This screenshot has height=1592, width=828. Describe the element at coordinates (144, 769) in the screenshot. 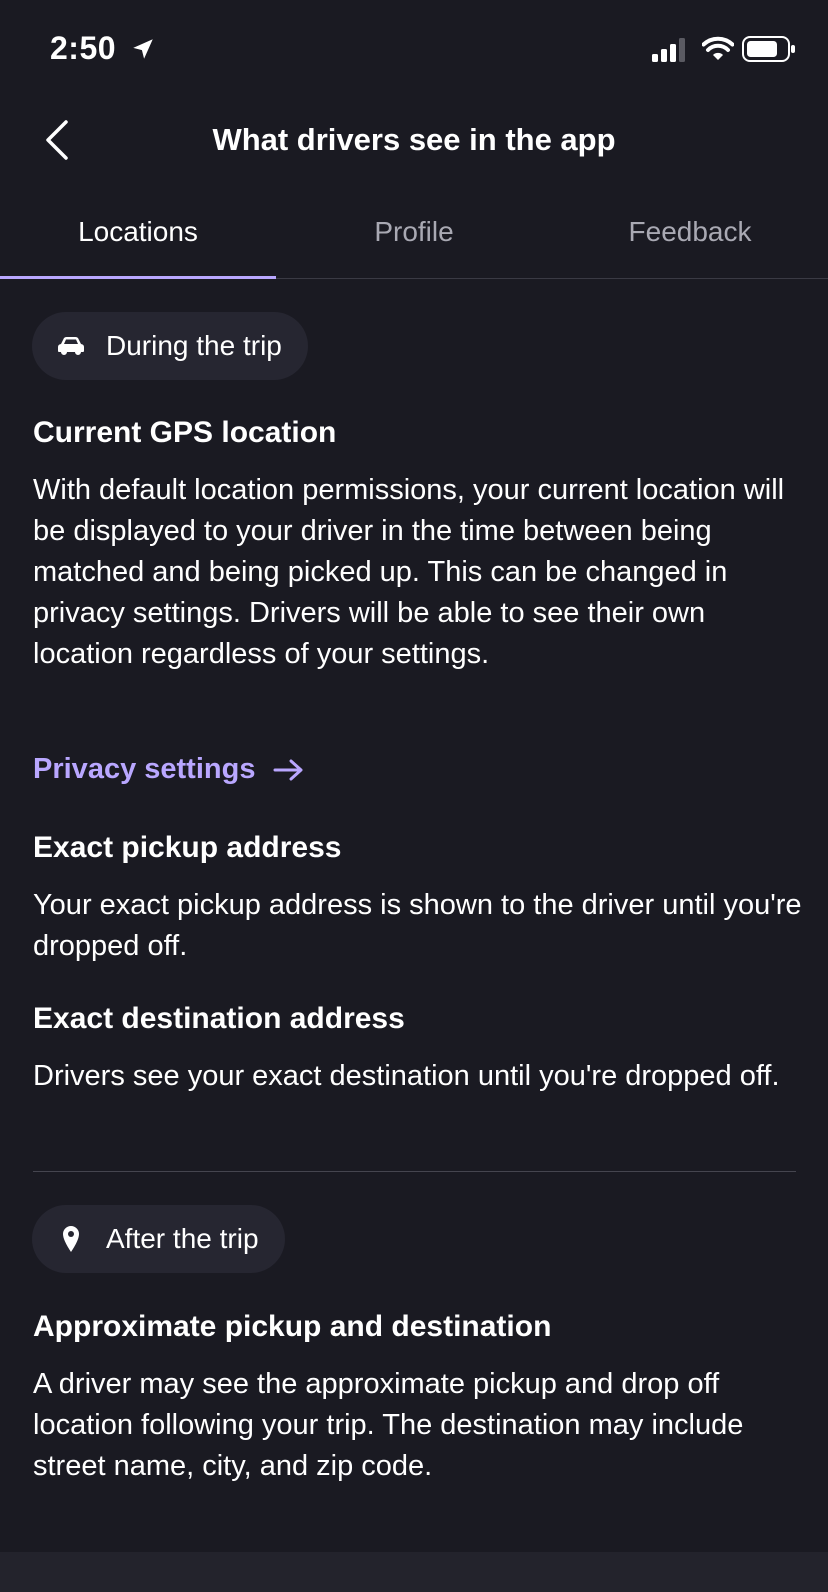

I see `privacy-settings-label: Privacy settings` at that location.